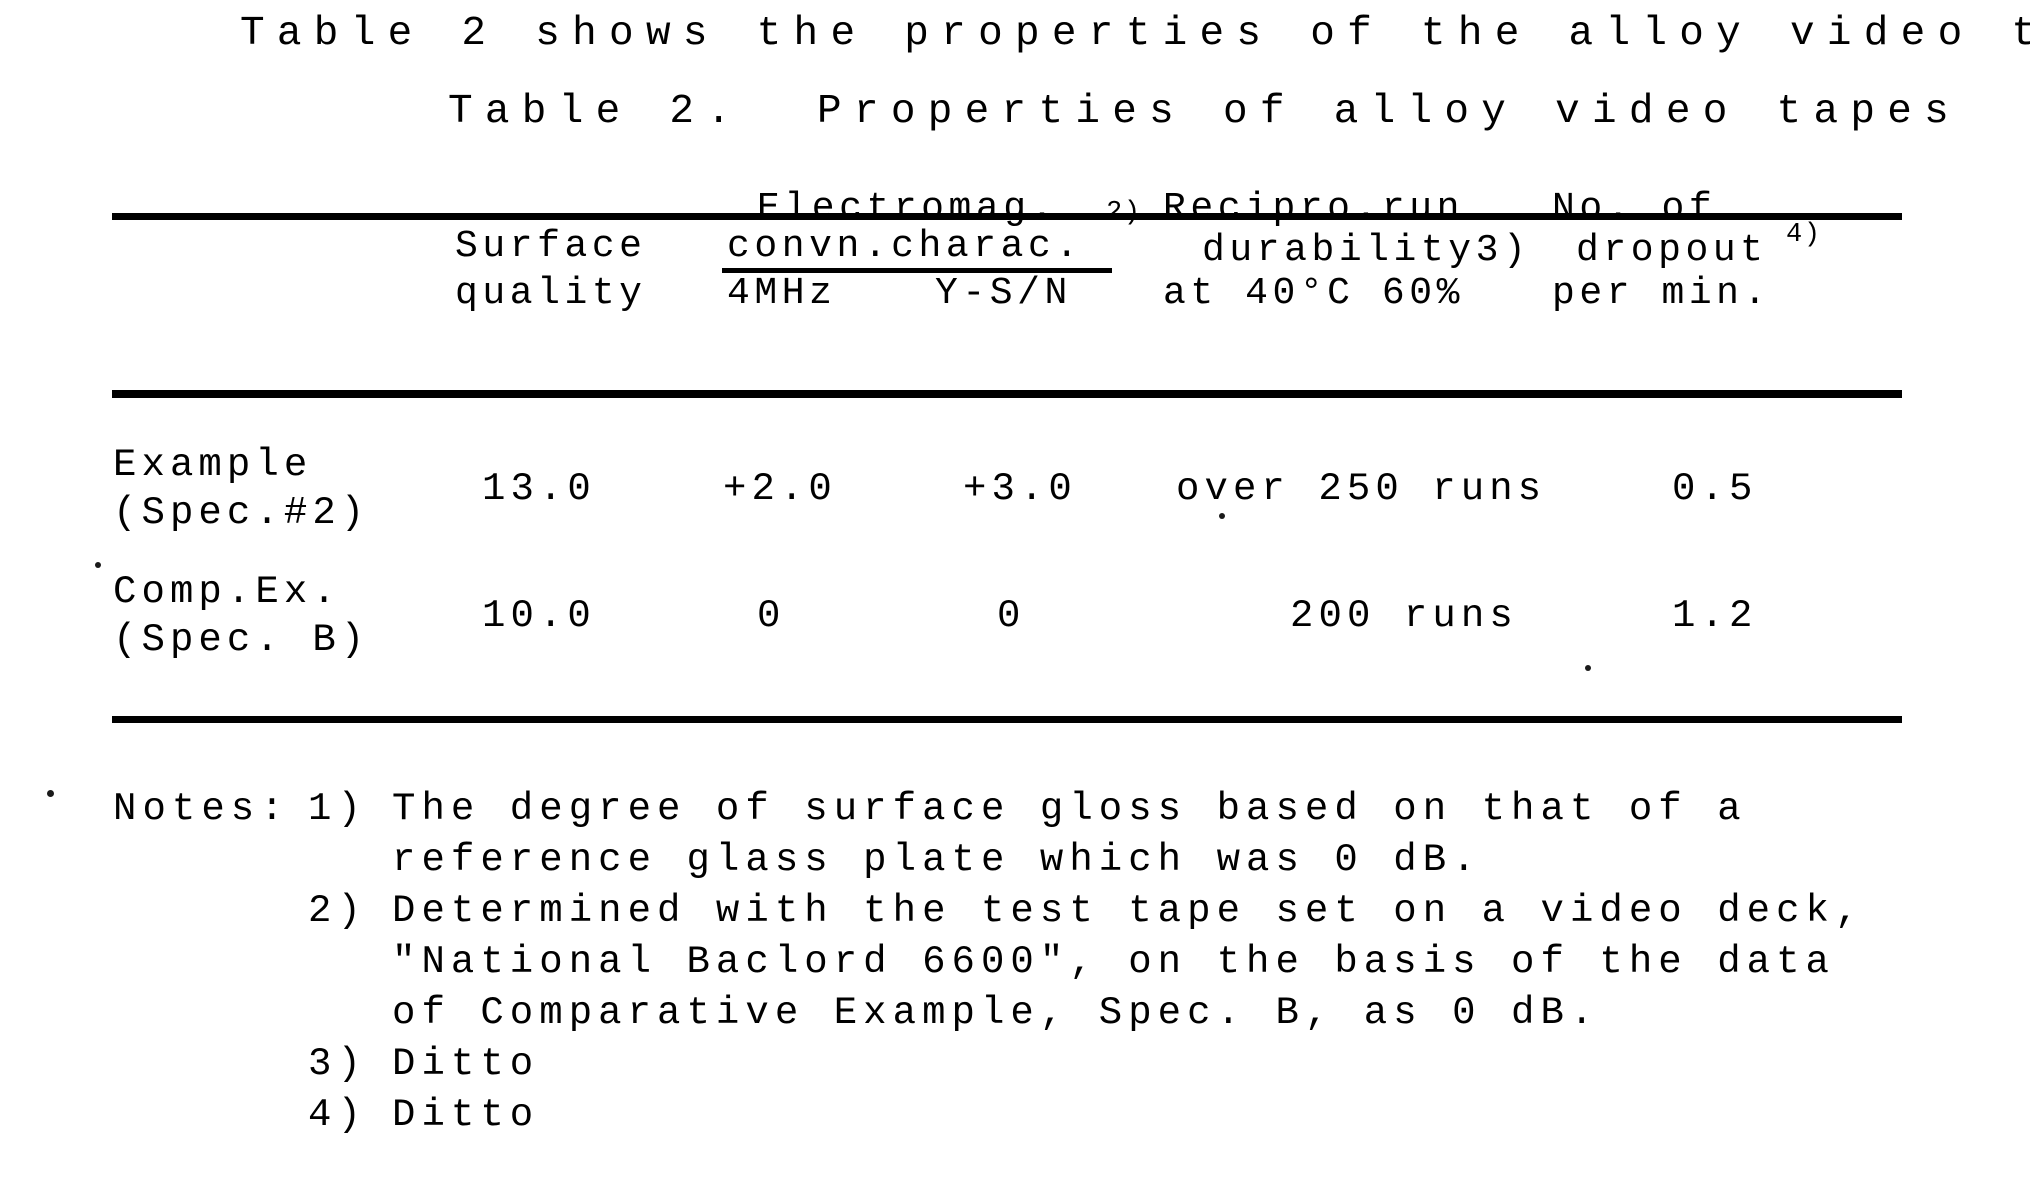  Describe the element at coordinates (1003, 293) in the screenshot. I see `header-y-sn: Y-S/N` at that location.